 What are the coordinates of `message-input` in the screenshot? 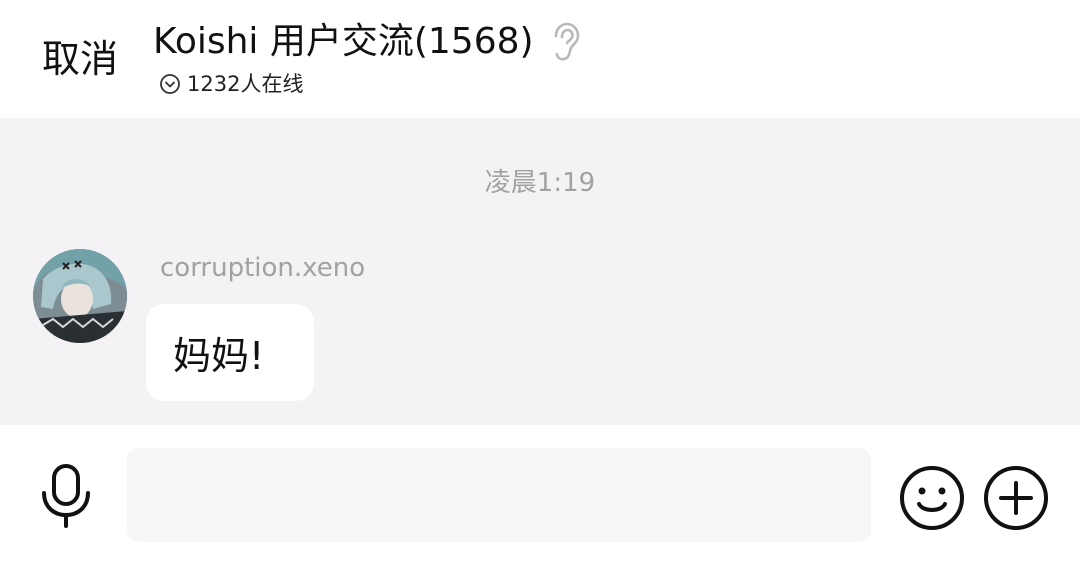 It's located at (499, 495).